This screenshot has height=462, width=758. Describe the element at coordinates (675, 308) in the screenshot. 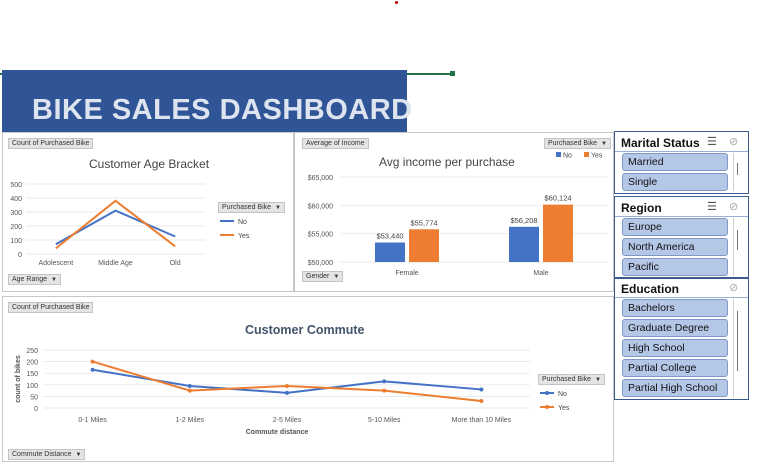

I see `slicer-item-bachelors: Bachelors` at that location.